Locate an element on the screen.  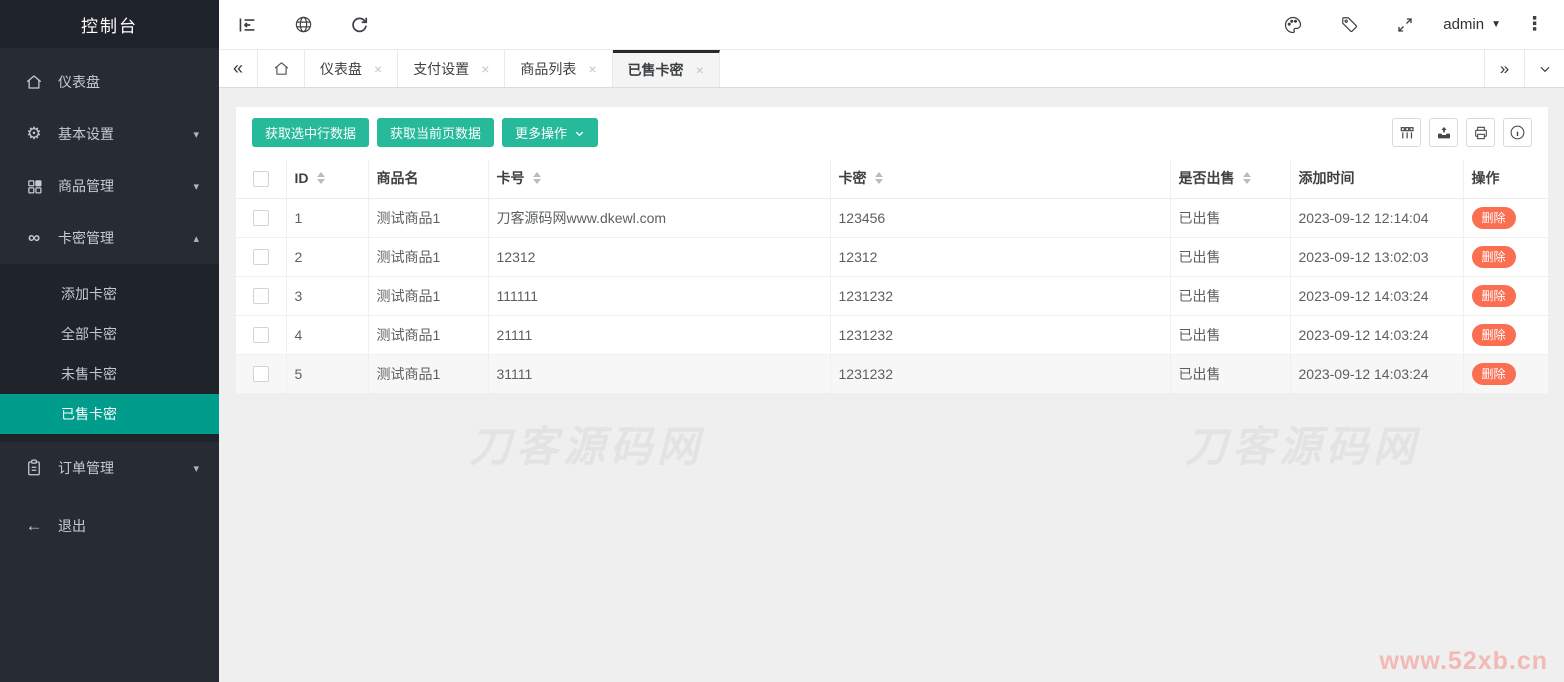
sidebar-subitem-unsold-cards: 未售卡密 is located at coordinates (109, 374).